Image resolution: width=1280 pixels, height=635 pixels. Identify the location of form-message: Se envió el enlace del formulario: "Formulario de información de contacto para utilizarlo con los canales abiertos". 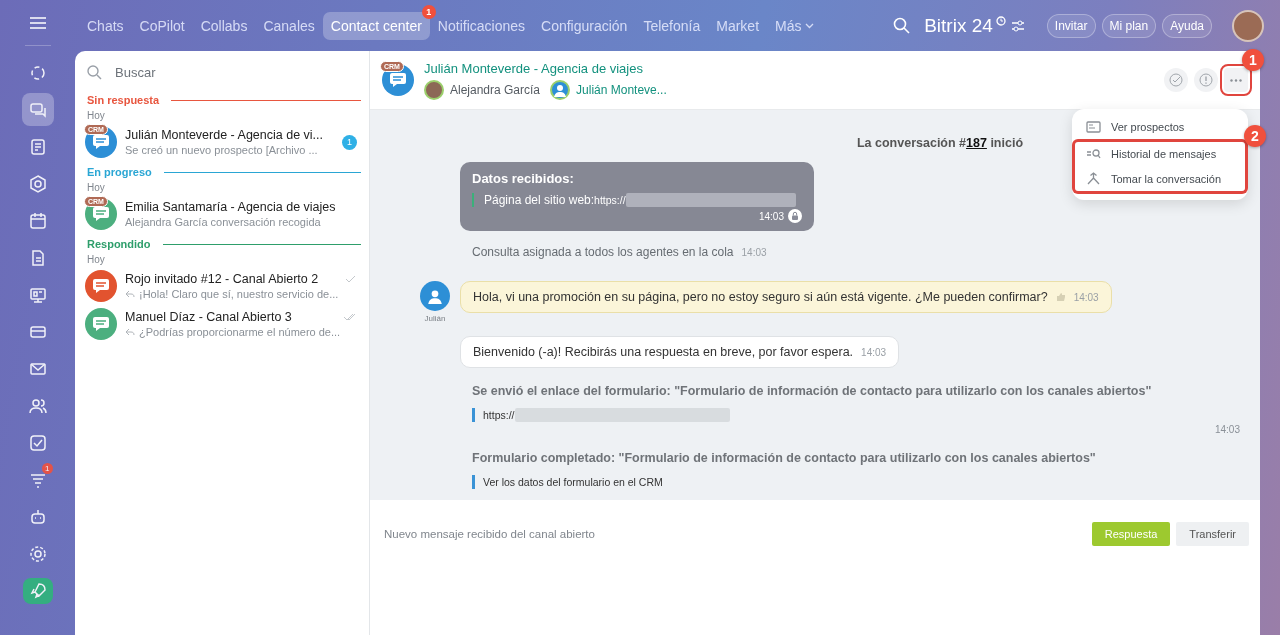
(812, 391).